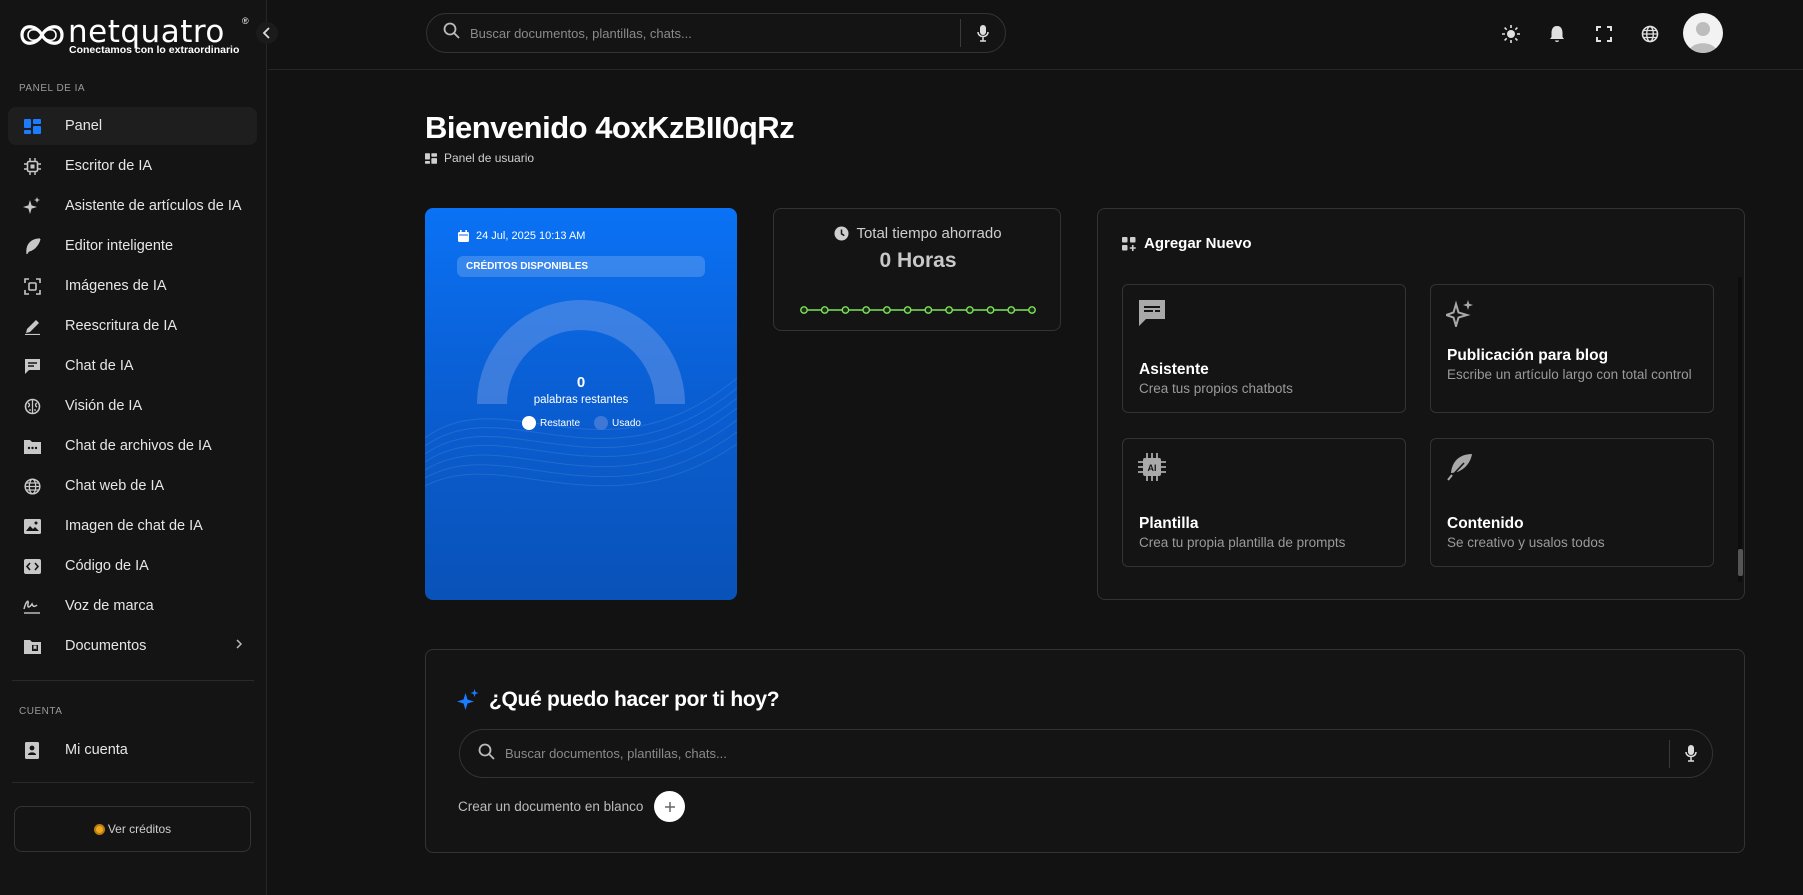 This screenshot has width=1803, height=895. Describe the element at coordinates (32, 486) in the screenshot. I see `globe-icon` at that location.